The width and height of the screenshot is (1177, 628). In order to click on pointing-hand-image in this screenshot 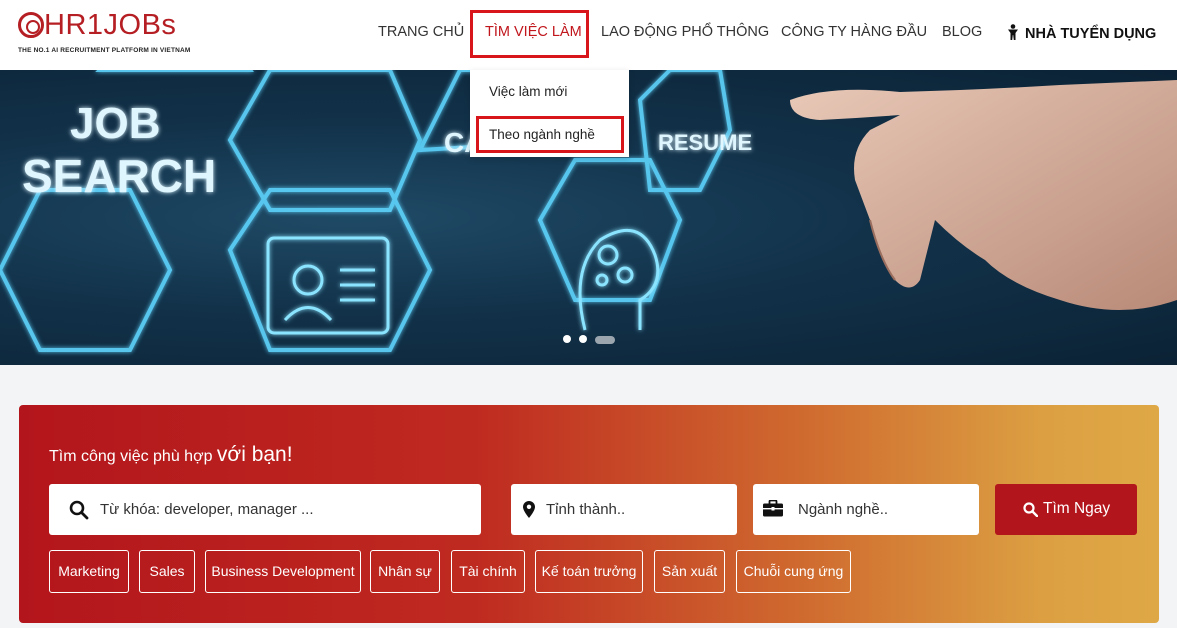, I will do `click(983, 195)`.